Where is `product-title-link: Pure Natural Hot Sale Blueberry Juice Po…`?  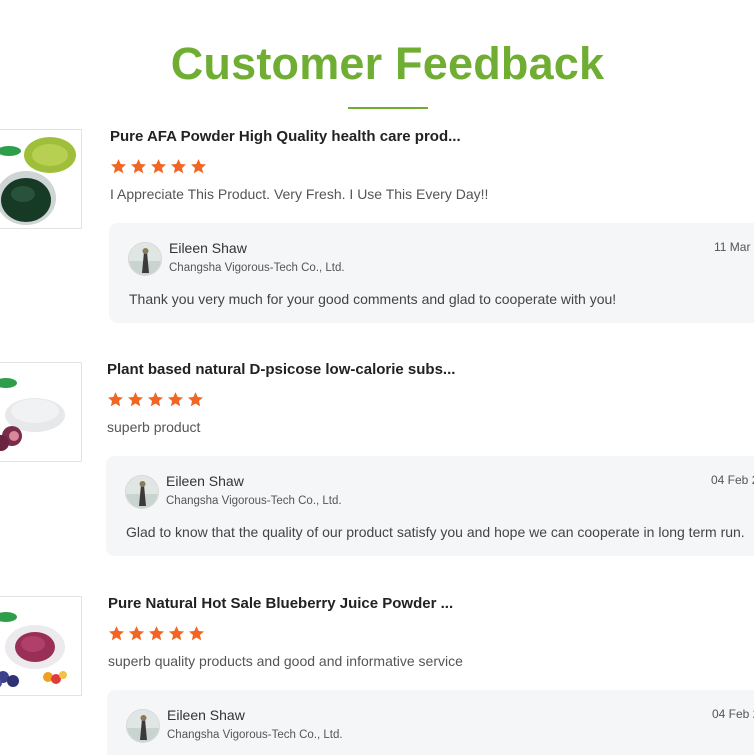 product-title-link: Pure Natural Hot Sale Blueberry Juice Po… is located at coordinates (280, 603).